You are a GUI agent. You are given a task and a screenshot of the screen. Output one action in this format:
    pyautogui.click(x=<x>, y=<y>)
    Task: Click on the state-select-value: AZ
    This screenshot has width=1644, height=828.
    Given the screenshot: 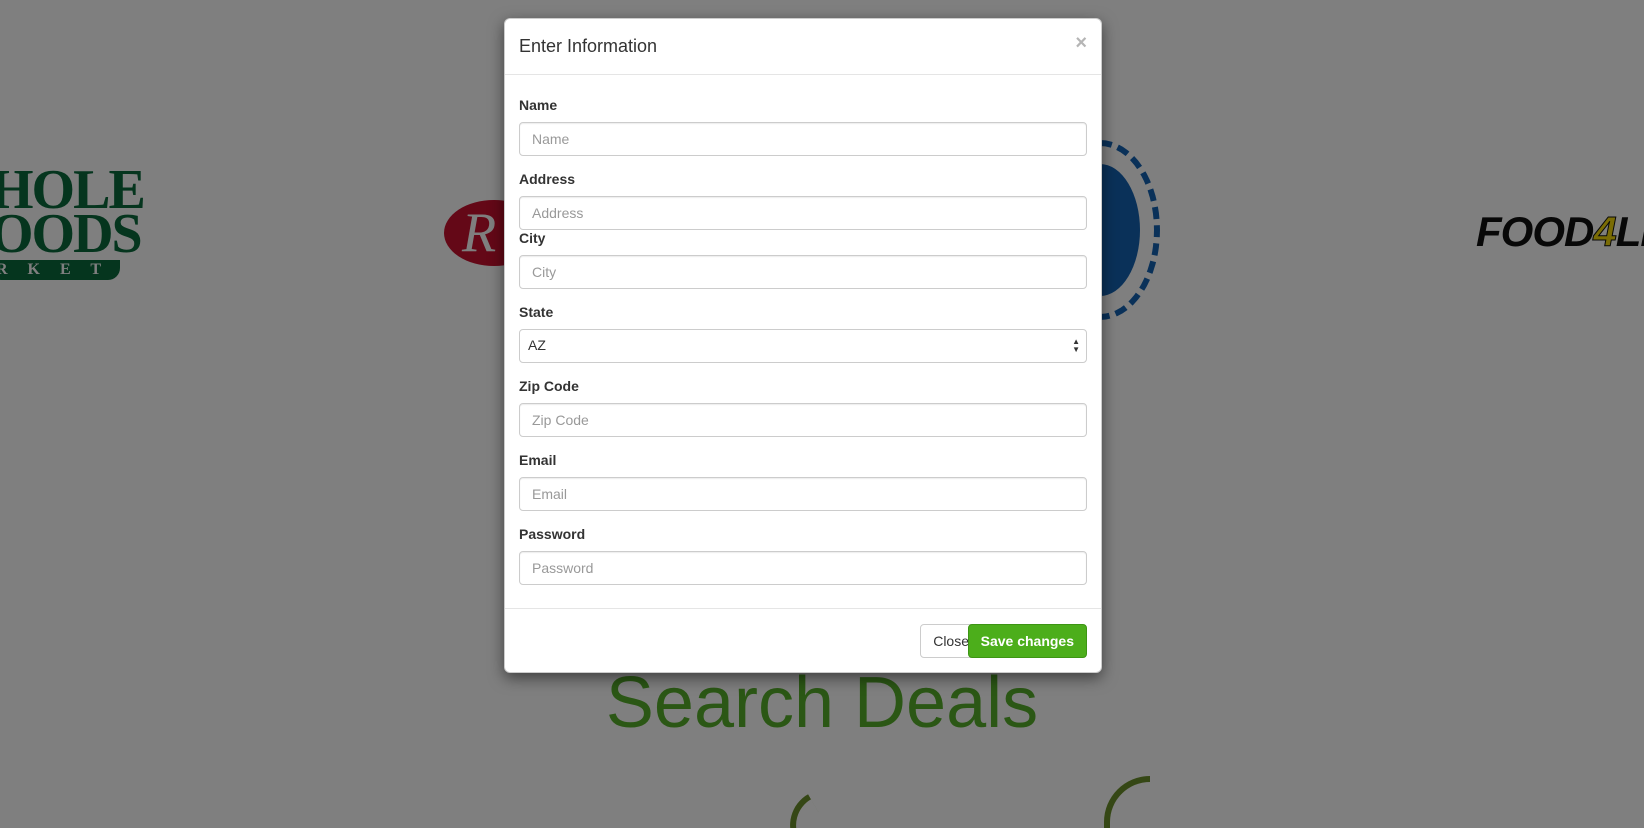 What is the action you would take?
    pyautogui.click(x=537, y=345)
    